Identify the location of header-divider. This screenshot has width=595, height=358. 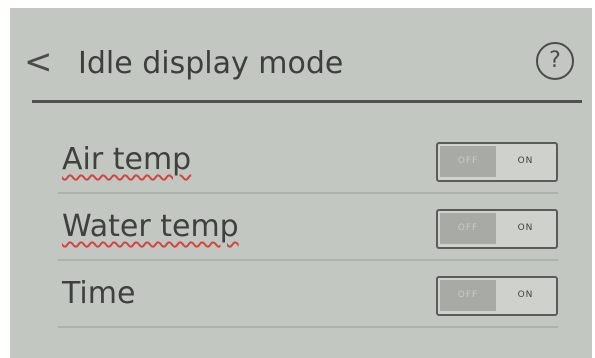
(307, 101).